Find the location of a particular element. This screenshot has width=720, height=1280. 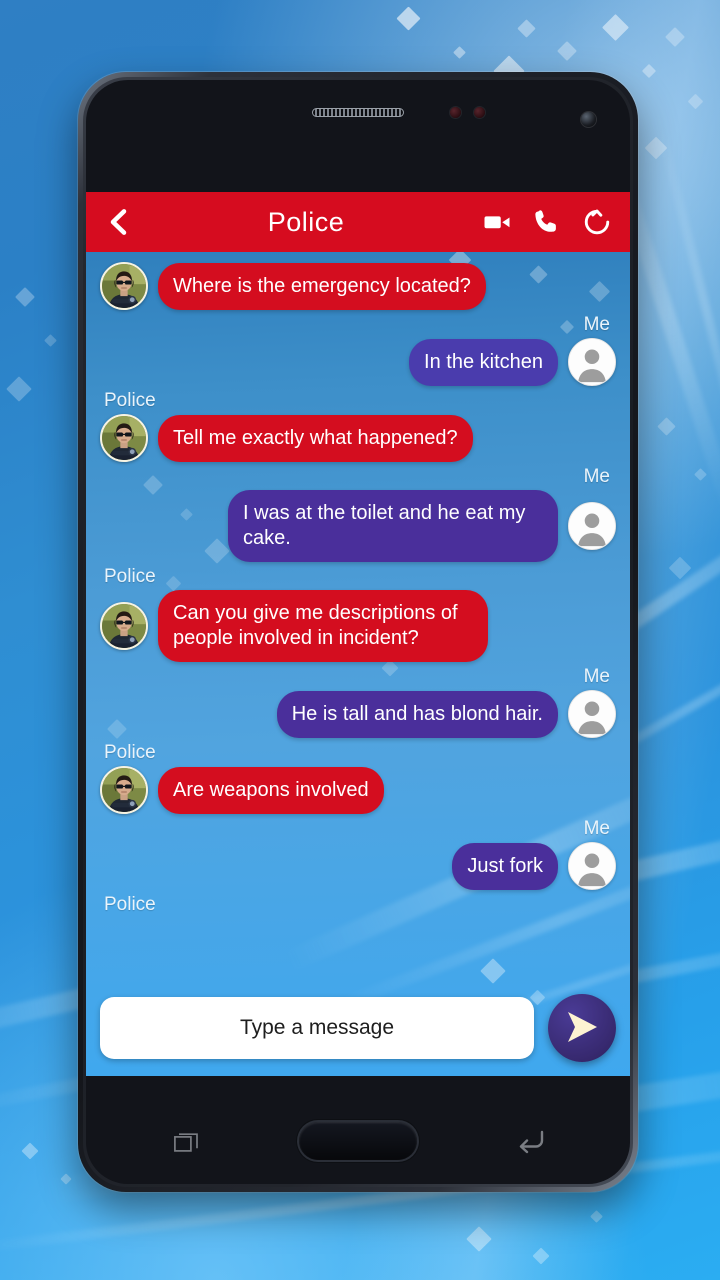

message-row-partial: Police is located at coordinates (358, 905).